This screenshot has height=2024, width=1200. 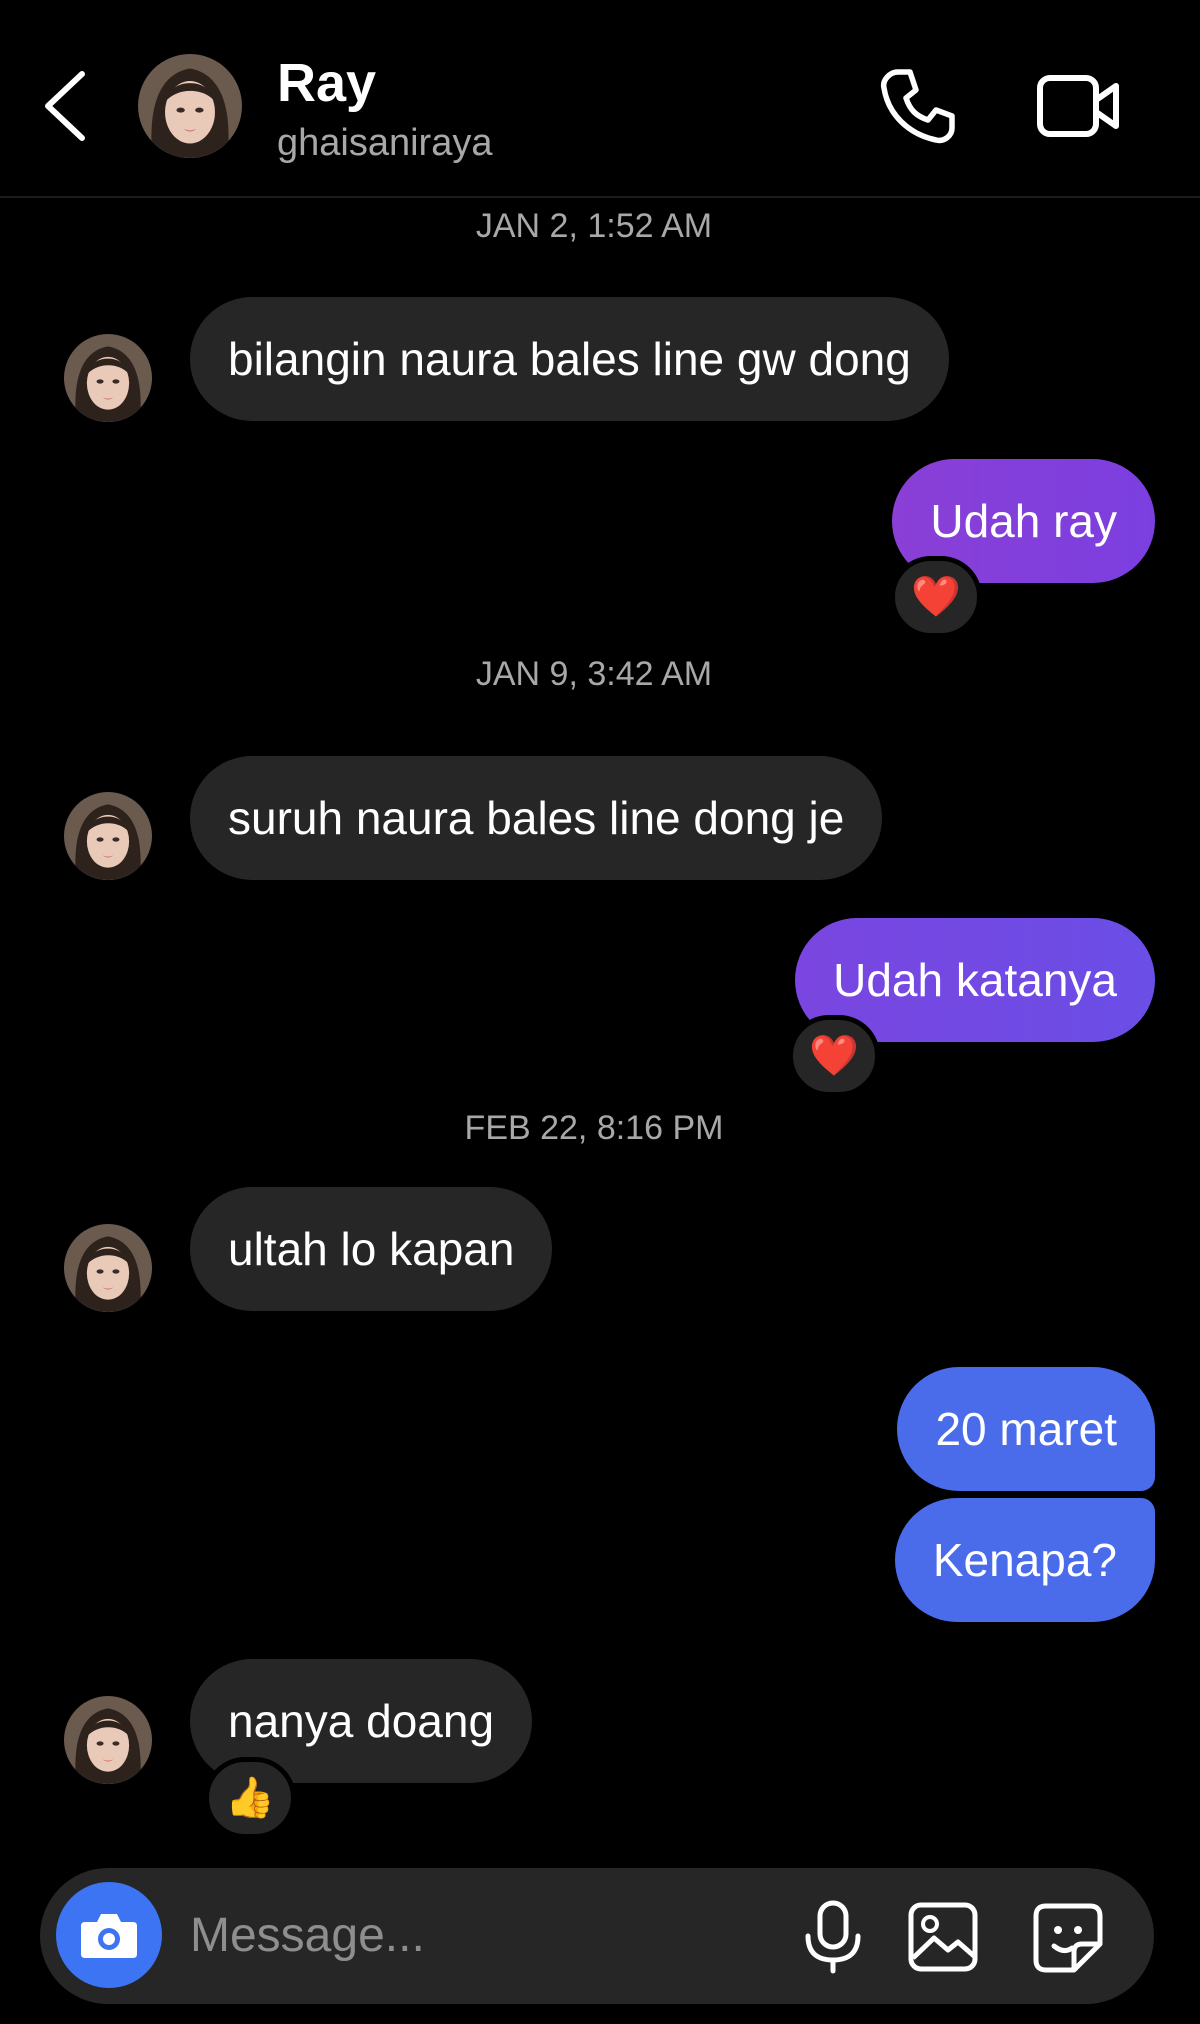 What do you see at coordinates (190, 106) in the screenshot?
I see `avatar` at bounding box center [190, 106].